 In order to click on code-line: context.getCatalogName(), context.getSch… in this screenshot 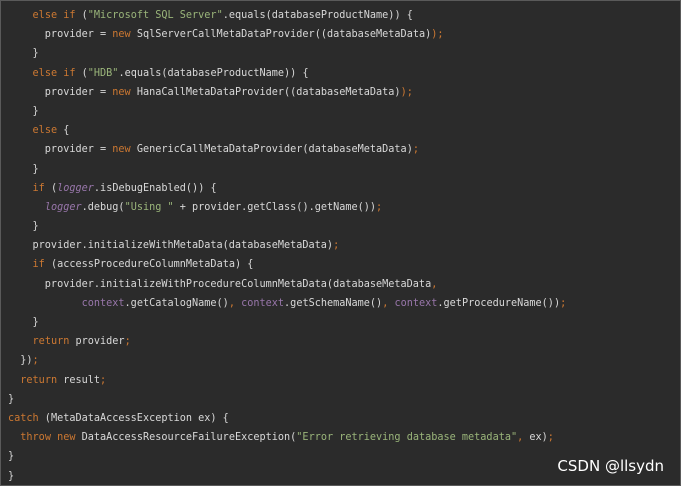, I will do `click(287, 303)`.